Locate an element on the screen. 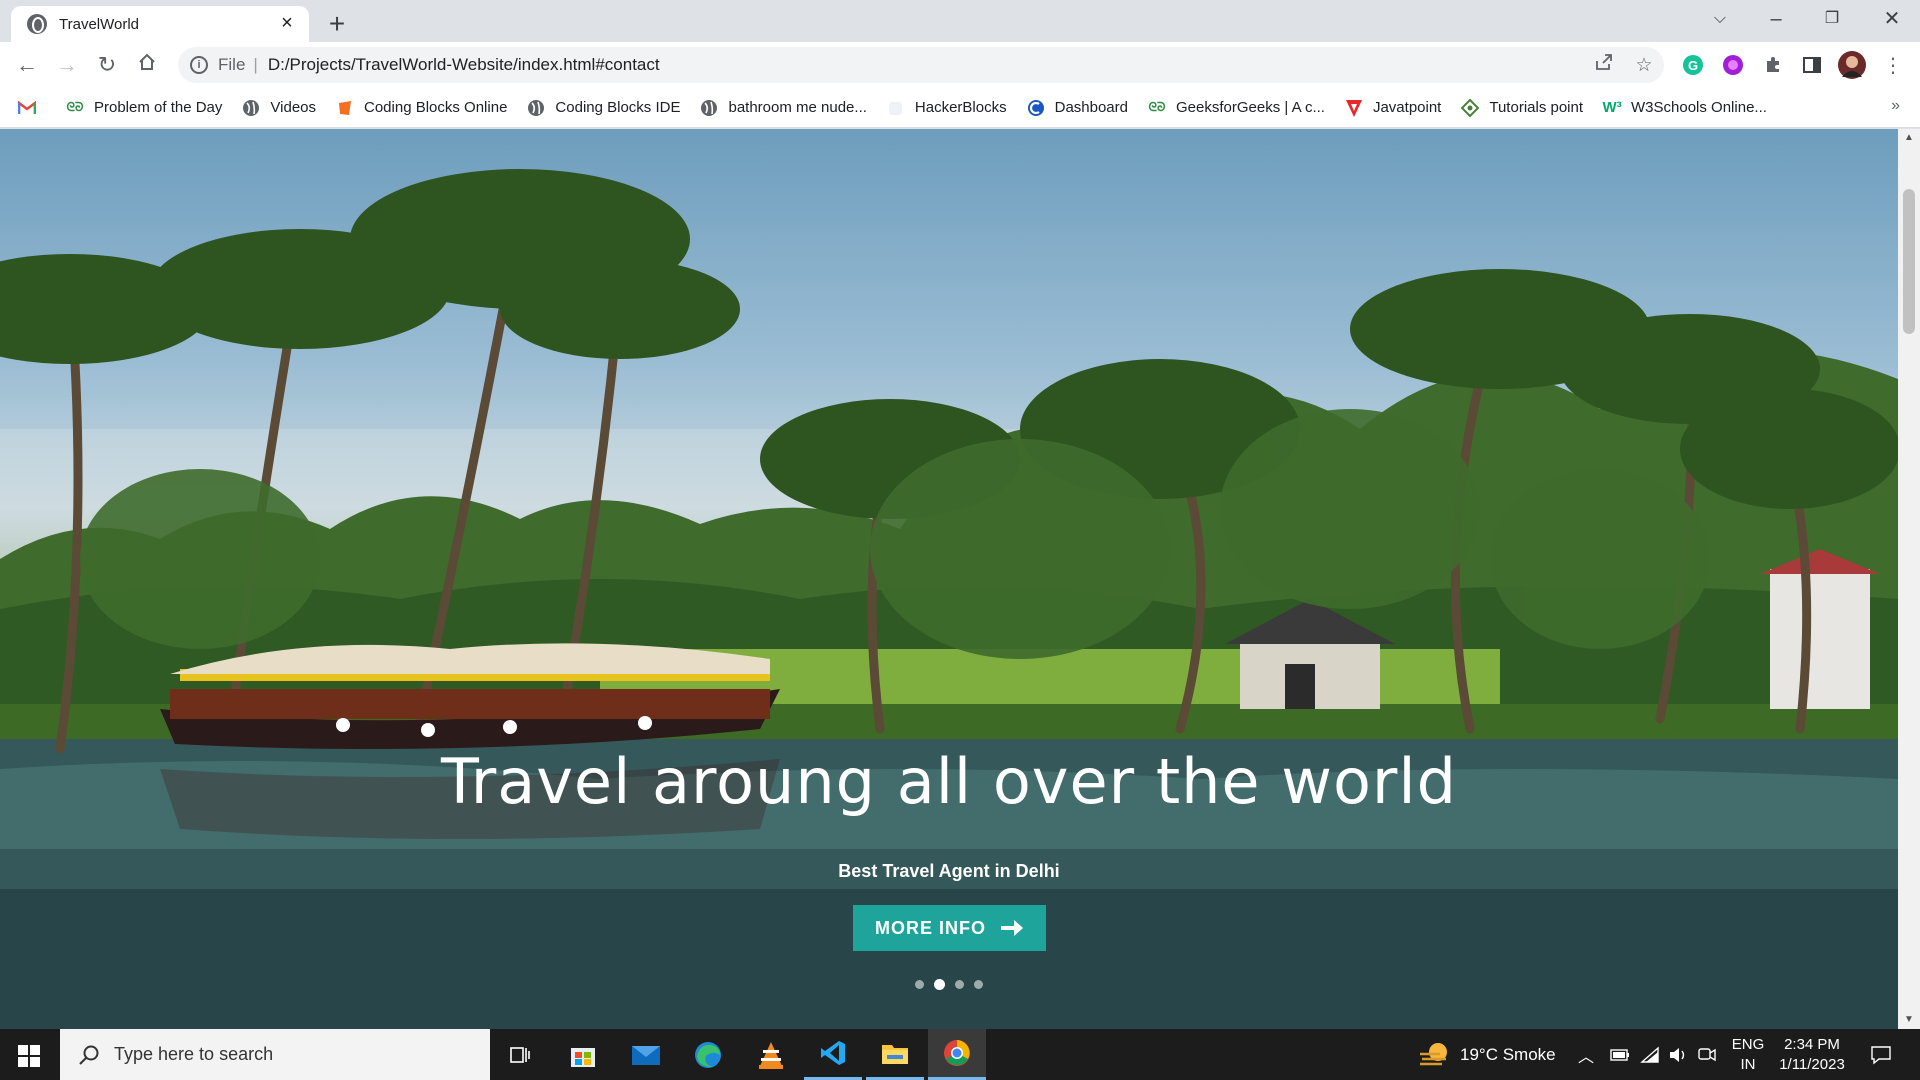 Image resolution: width=1920 pixels, height=1080 pixels. bookmark-star-icon: ☆ is located at coordinates (1644, 65).